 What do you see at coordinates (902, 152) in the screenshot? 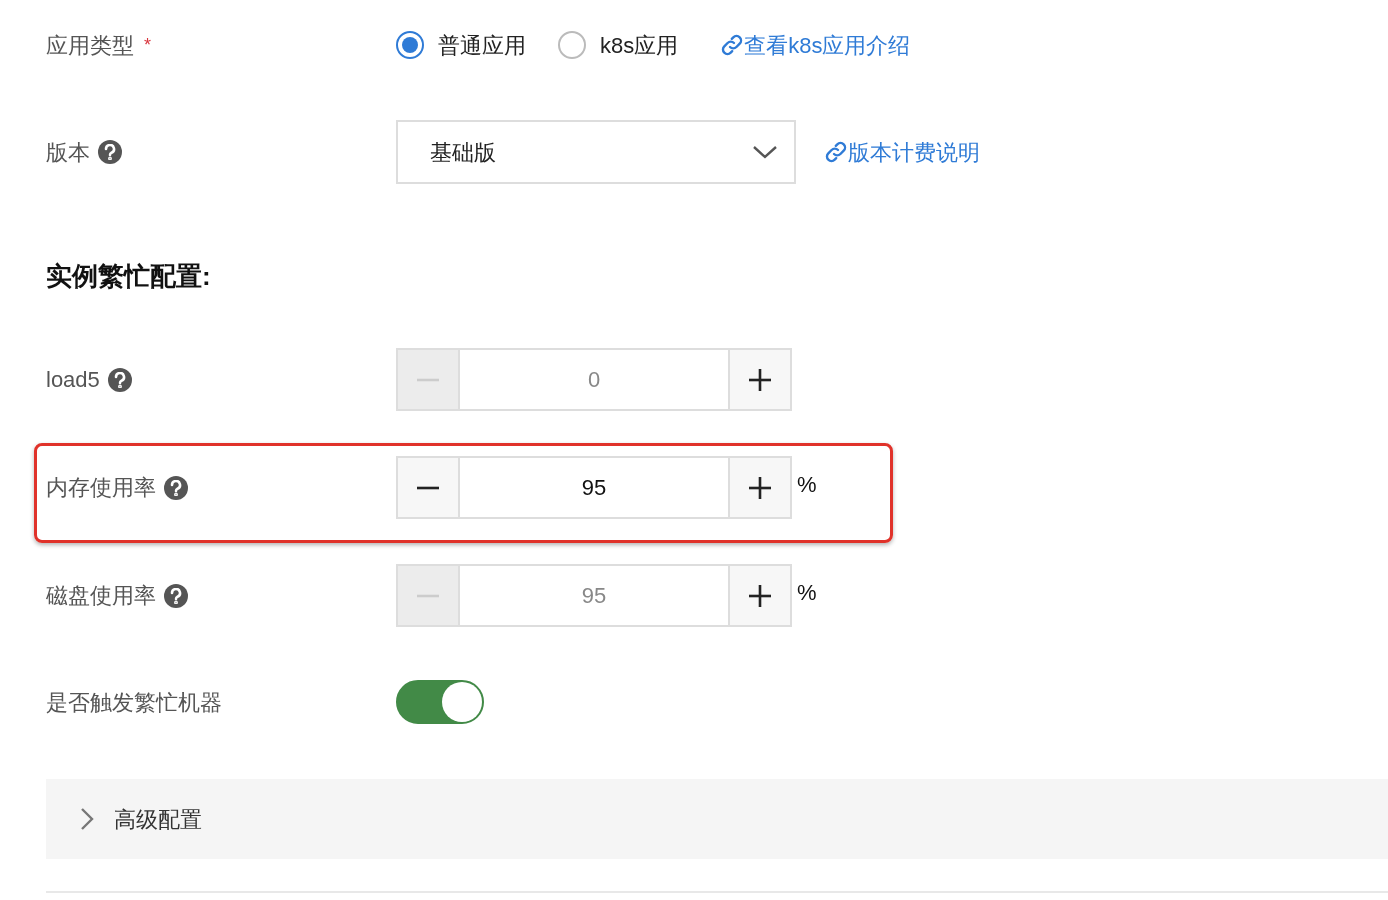
I see `help-link: 版本计费说明` at bounding box center [902, 152].